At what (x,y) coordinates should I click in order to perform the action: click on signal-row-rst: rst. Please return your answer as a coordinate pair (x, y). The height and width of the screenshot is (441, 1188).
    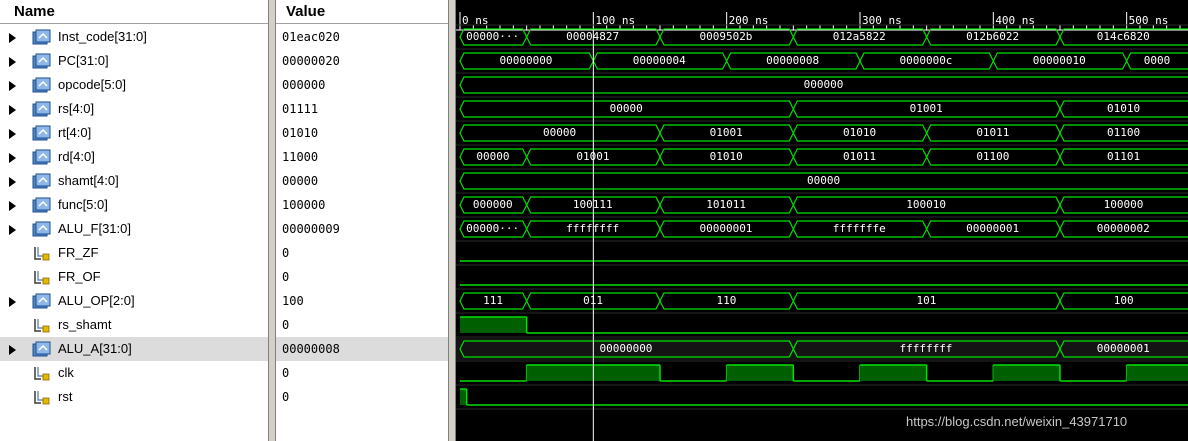
    Looking at the image, I should click on (134, 397).